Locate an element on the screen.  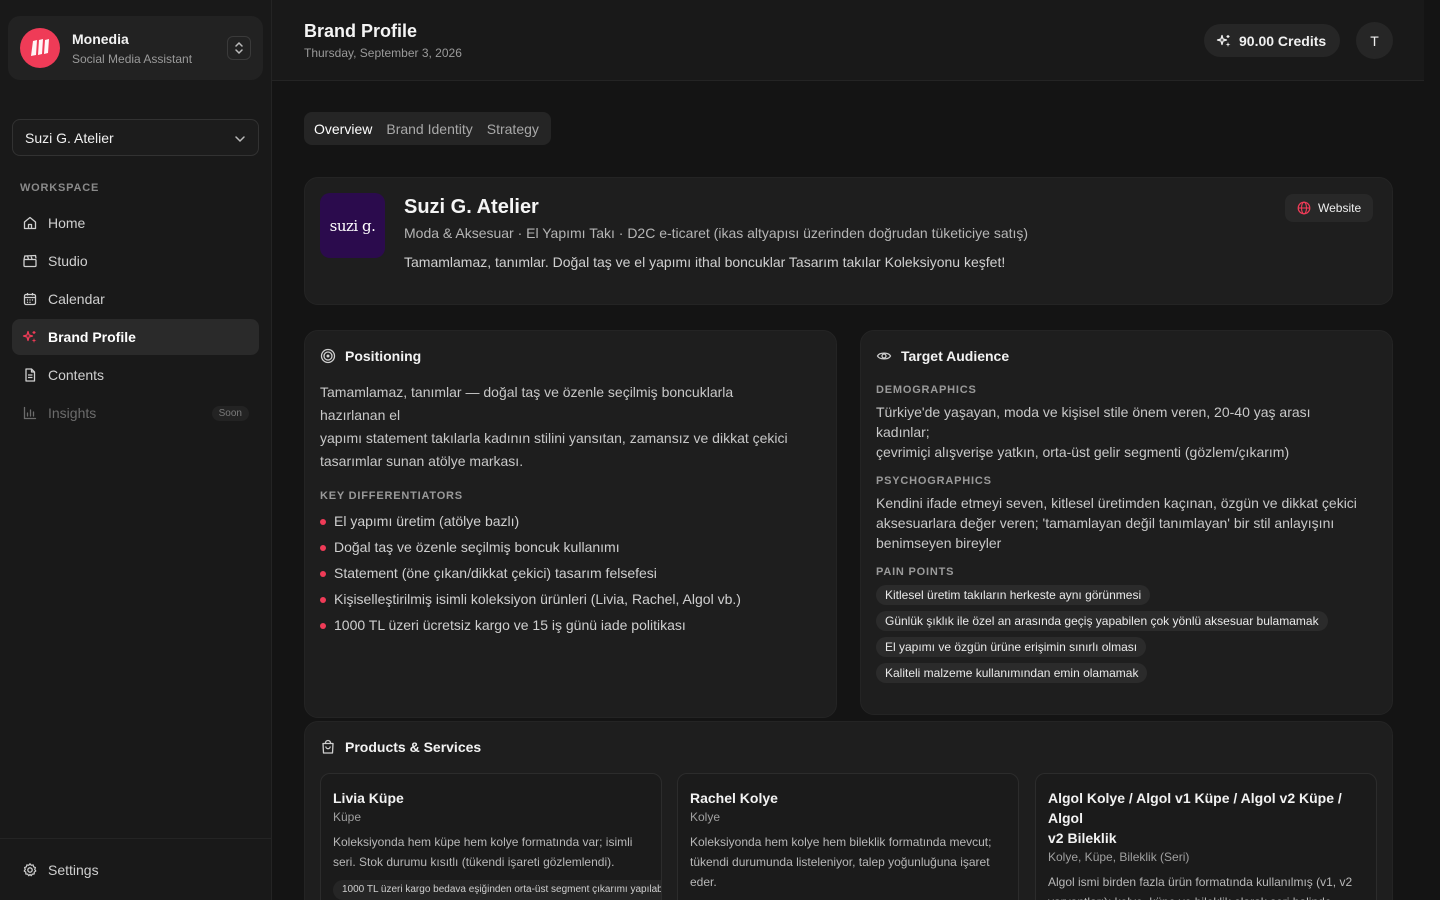
product-type: Küpe is located at coordinates (347, 817).